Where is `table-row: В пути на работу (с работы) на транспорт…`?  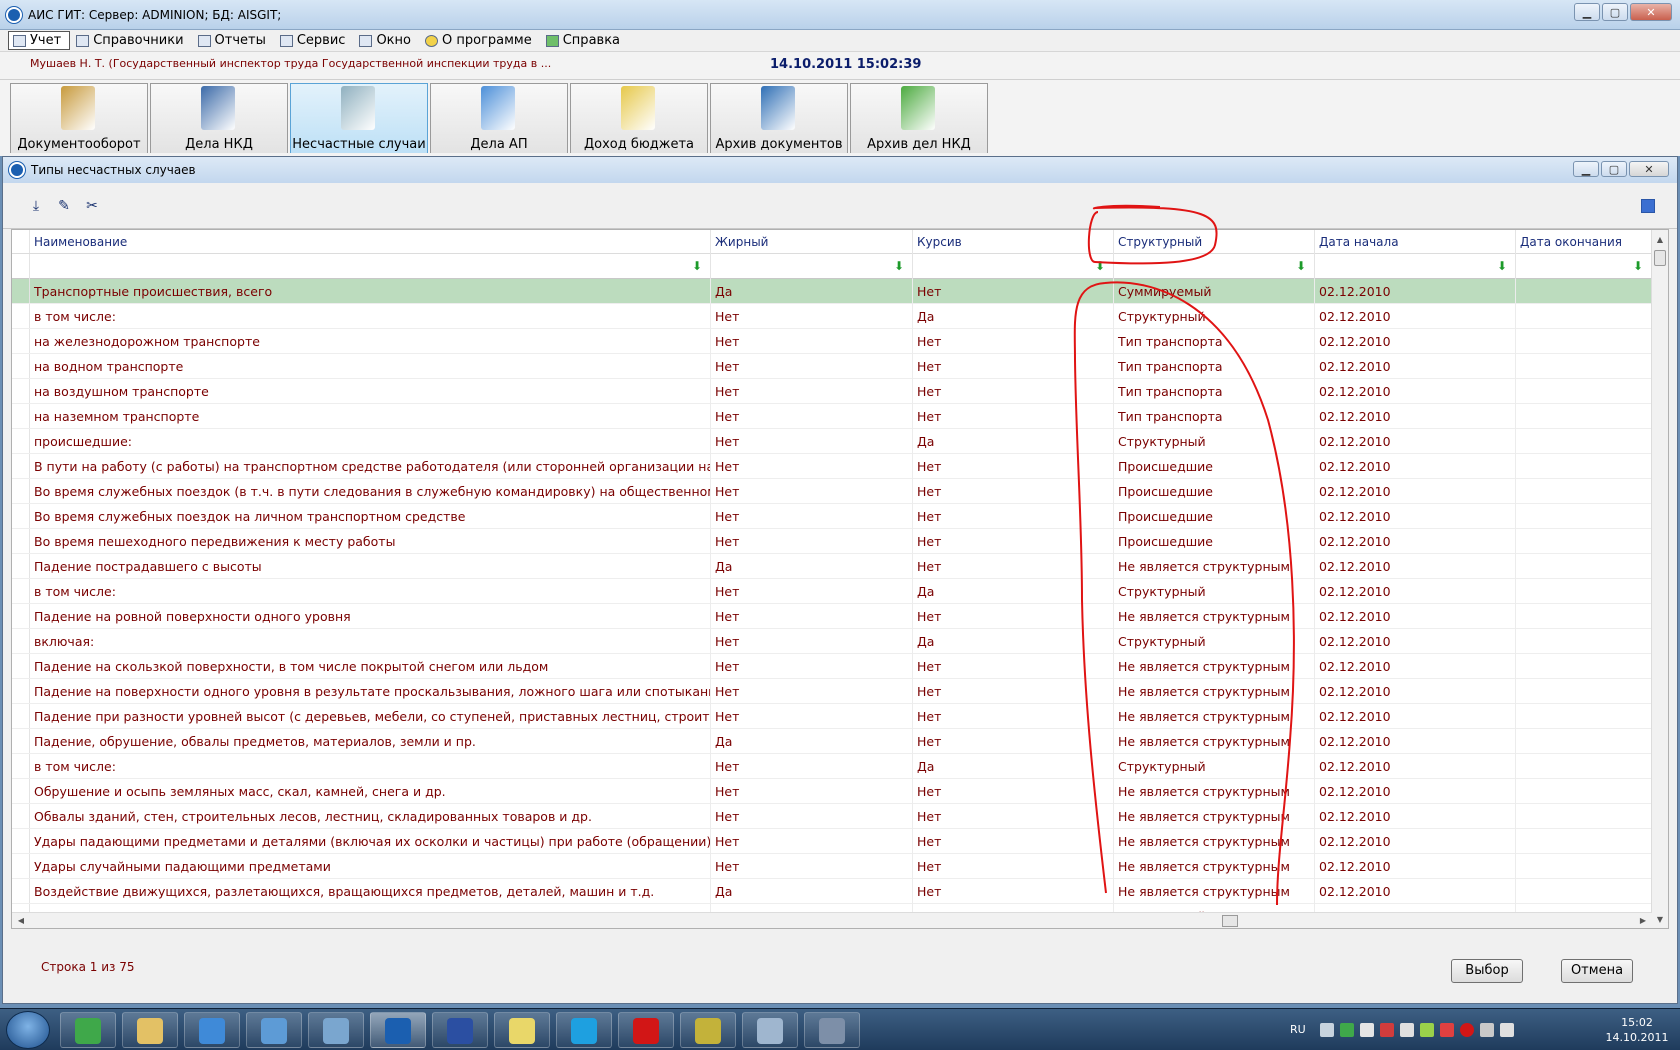
table-row: В пути на работу (с работы) на транспорт… is located at coordinates (832, 466).